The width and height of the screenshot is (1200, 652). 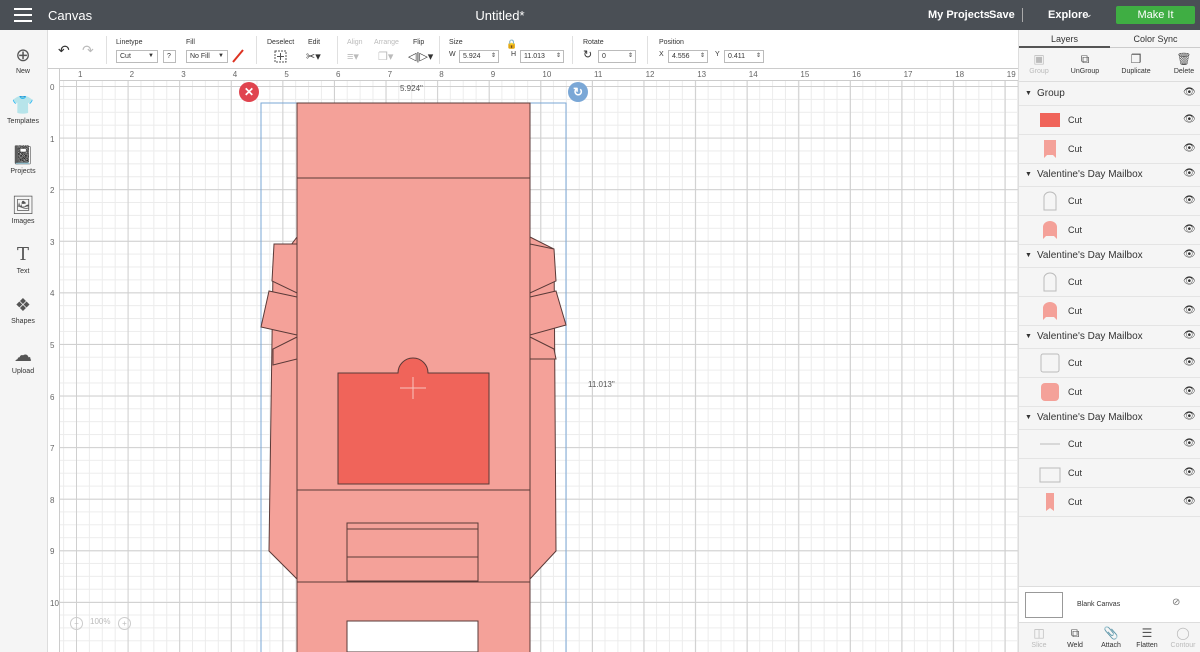 I want to click on delete-selection-icon: ✕, so click(x=249, y=92).